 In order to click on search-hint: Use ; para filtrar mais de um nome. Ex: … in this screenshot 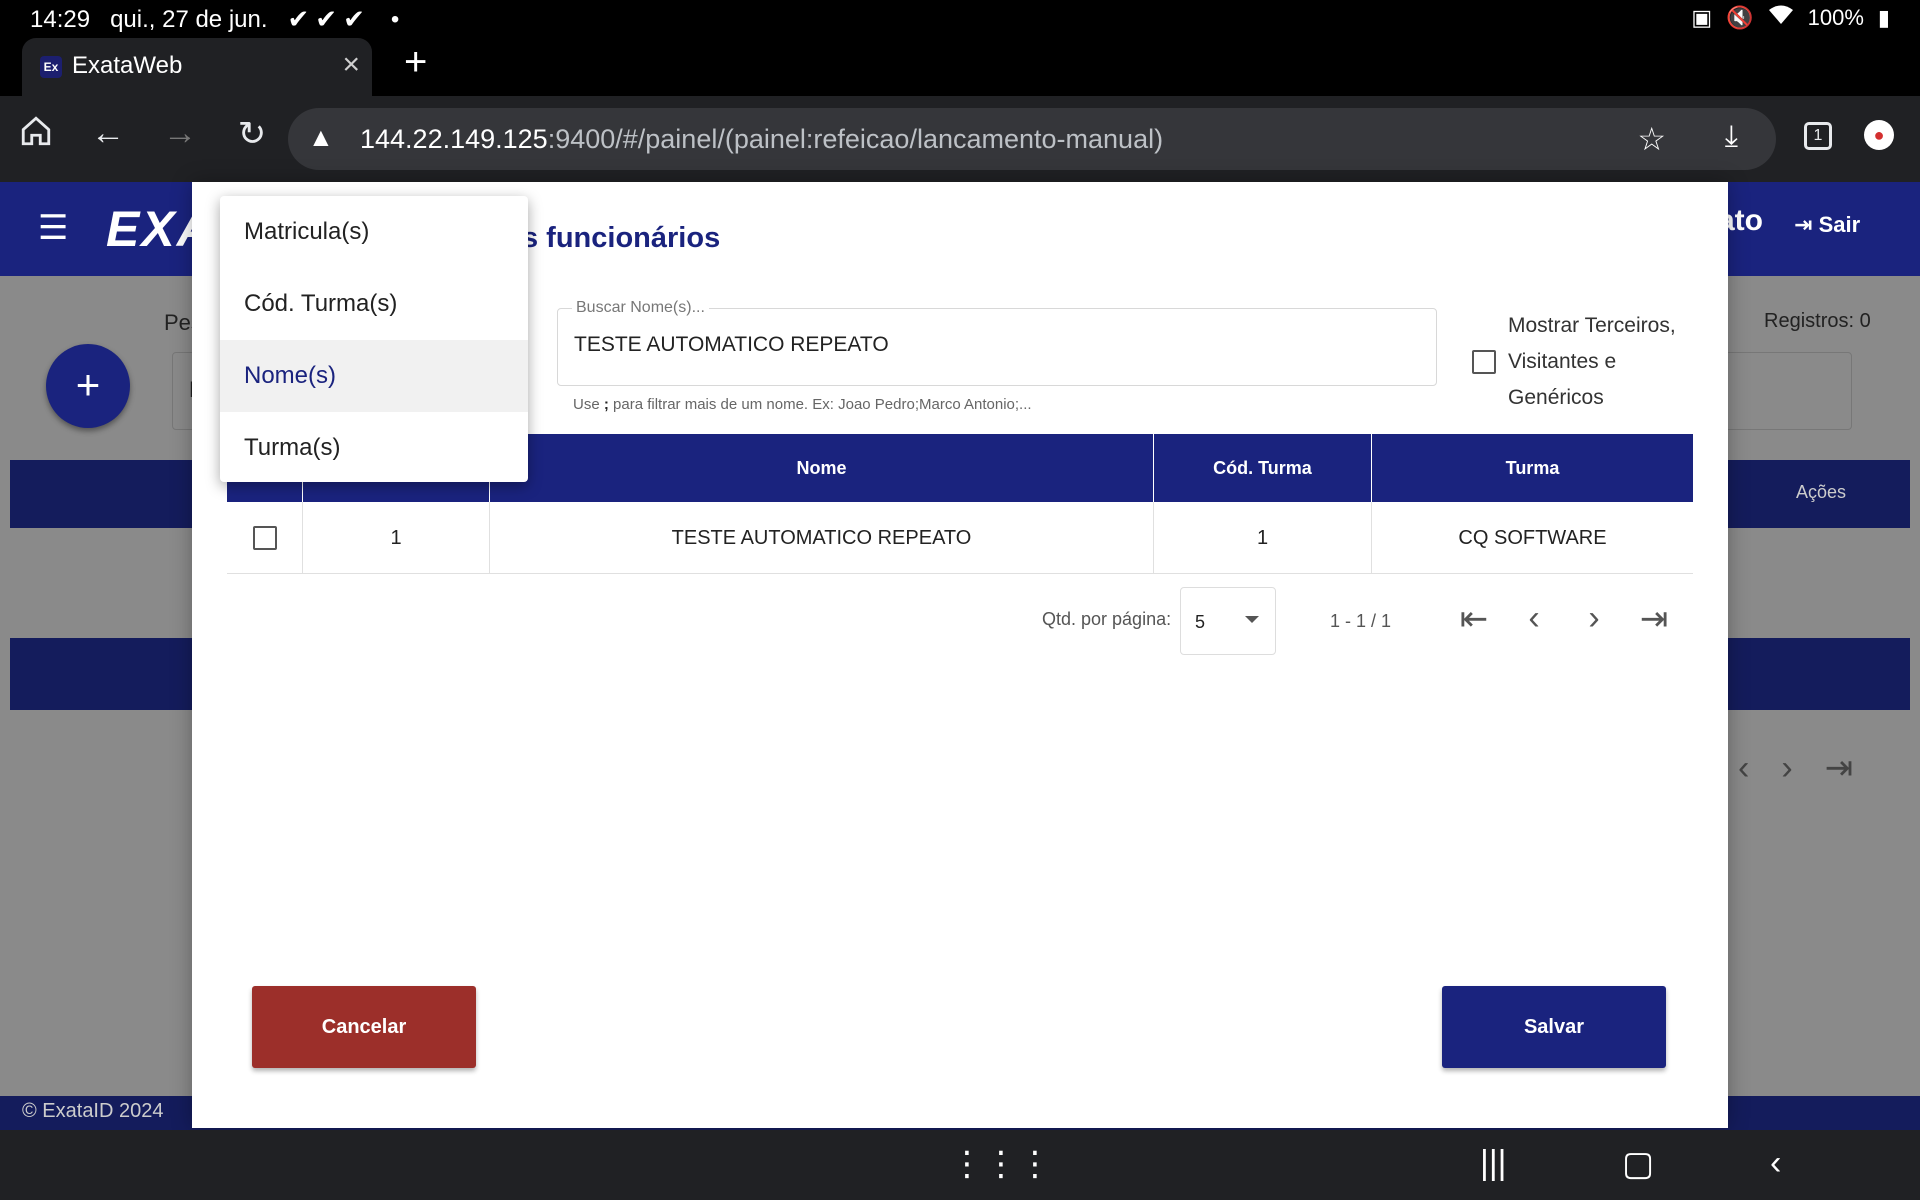, I will do `click(802, 404)`.